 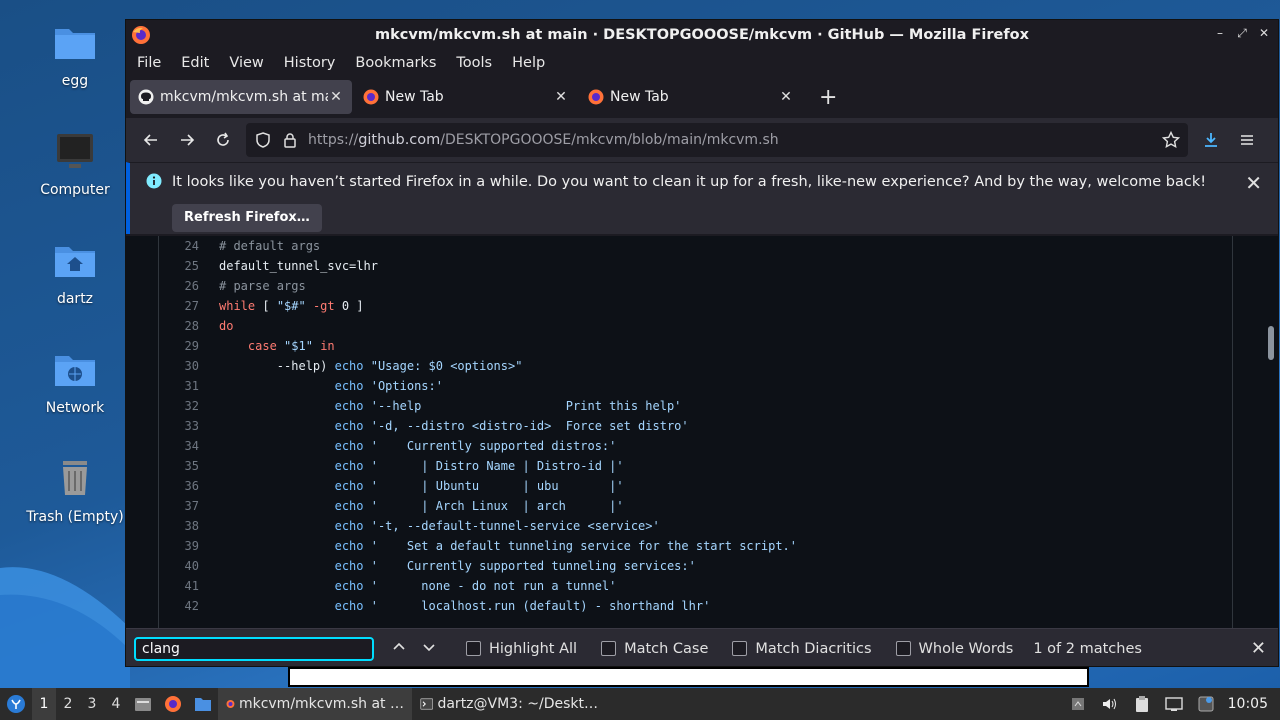 What do you see at coordinates (254, 648) in the screenshot?
I see `find-input` at bounding box center [254, 648].